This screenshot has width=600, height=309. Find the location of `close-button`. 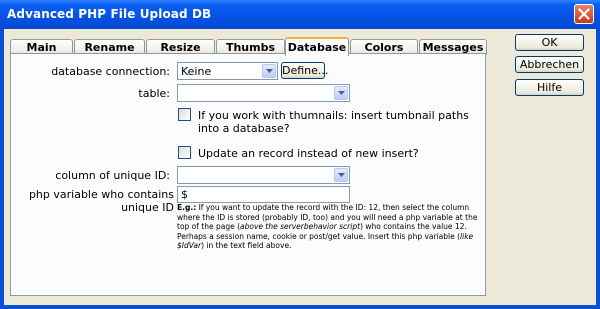

close-button is located at coordinates (584, 14).